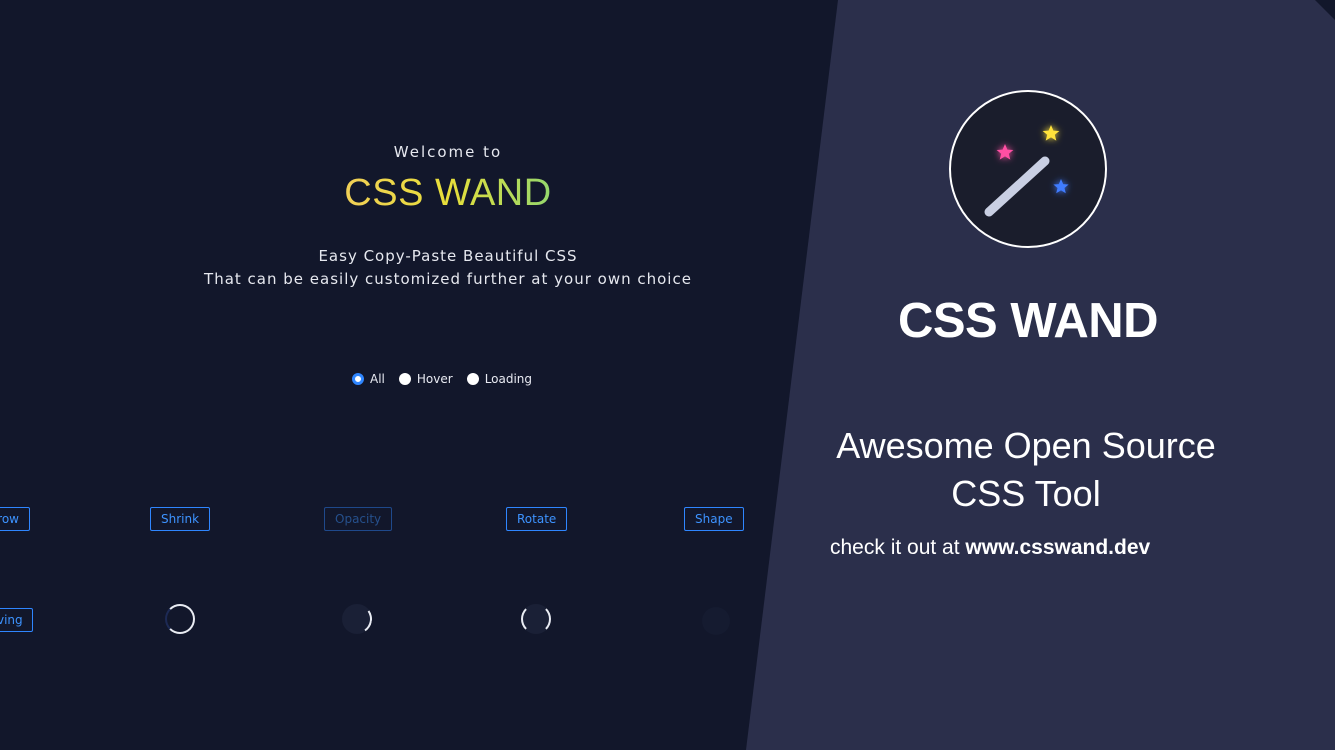 The height and width of the screenshot is (750, 1335). What do you see at coordinates (448, 193) in the screenshot?
I see `brand-gradient-title: CSS WAND` at bounding box center [448, 193].